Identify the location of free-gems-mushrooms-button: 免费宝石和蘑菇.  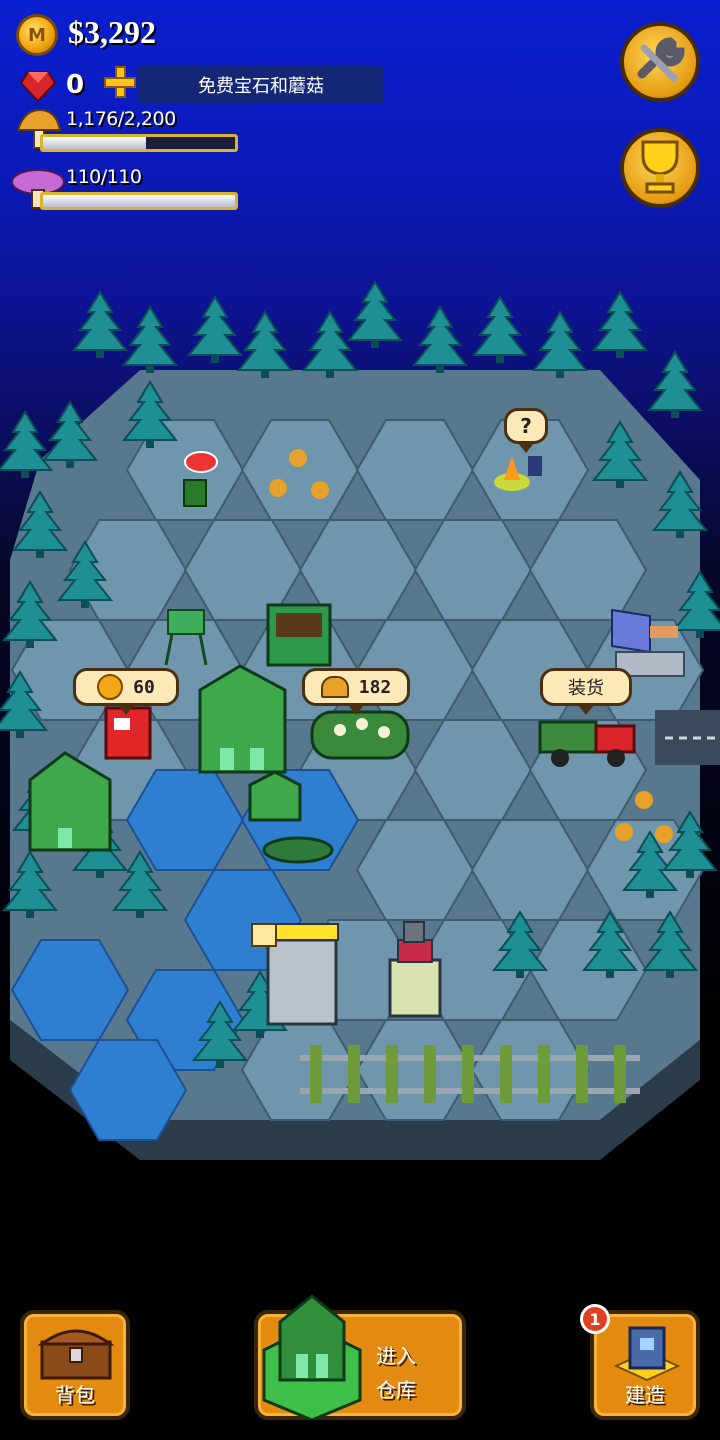
(261, 85).